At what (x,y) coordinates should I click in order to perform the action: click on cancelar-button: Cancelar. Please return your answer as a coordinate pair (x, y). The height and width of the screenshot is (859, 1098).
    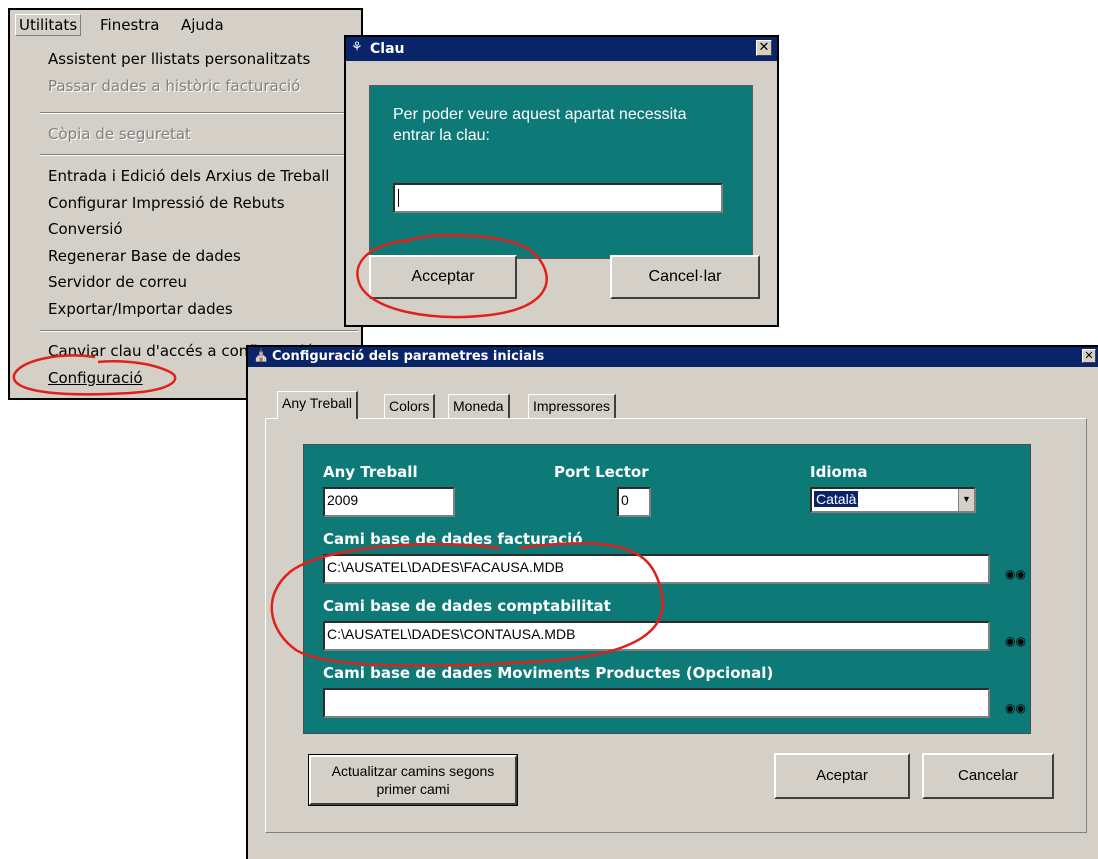
    Looking at the image, I should click on (988, 776).